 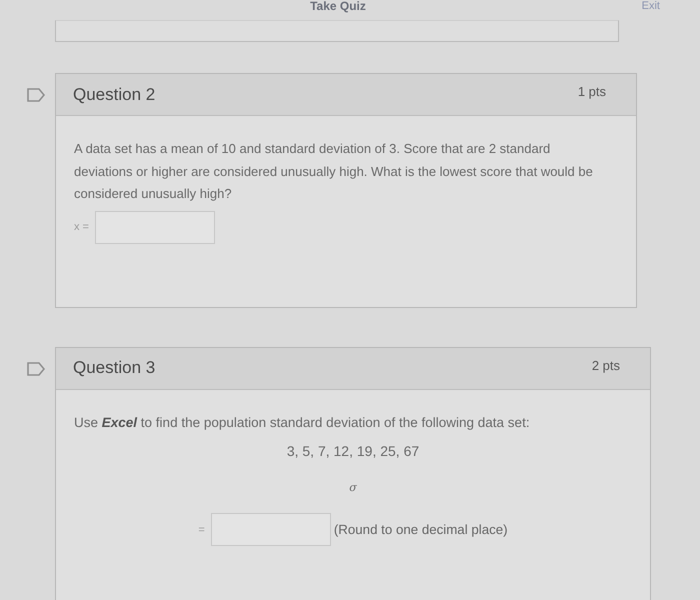 What do you see at coordinates (338, 7) in the screenshot?
I see `page-title: Take Quiz` at bounding box center [338, 7].